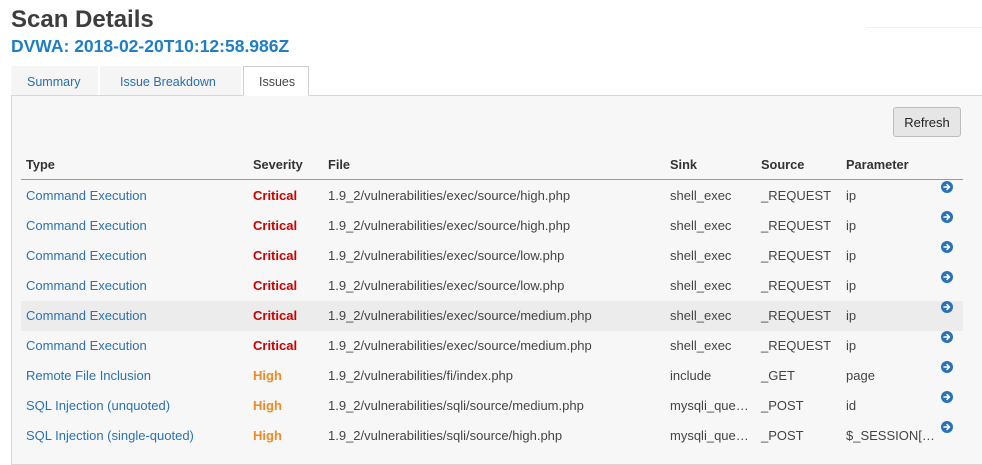  Describe the element at coordinates (278, 165) in the screenshot. I see `column-header-severity: Severity` at that location.